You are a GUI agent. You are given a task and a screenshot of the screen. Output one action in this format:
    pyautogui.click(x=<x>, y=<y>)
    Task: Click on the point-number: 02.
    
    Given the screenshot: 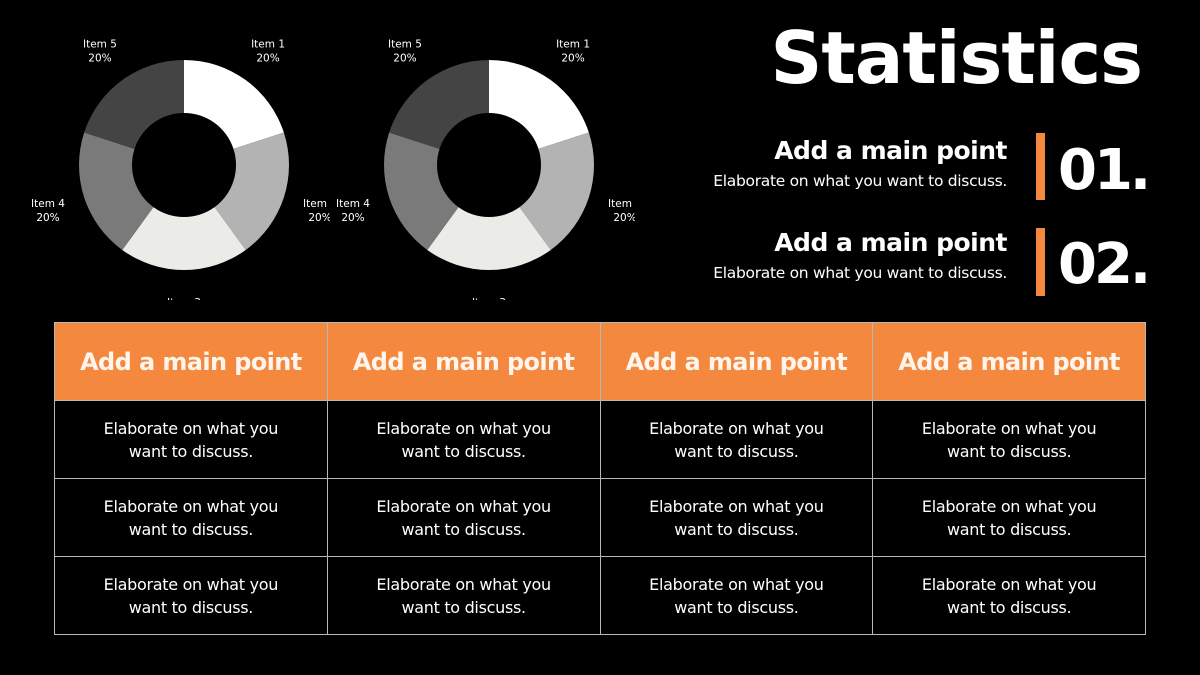 What is the action you would take?
    pyautogui.click(x=1104, y=264)
    